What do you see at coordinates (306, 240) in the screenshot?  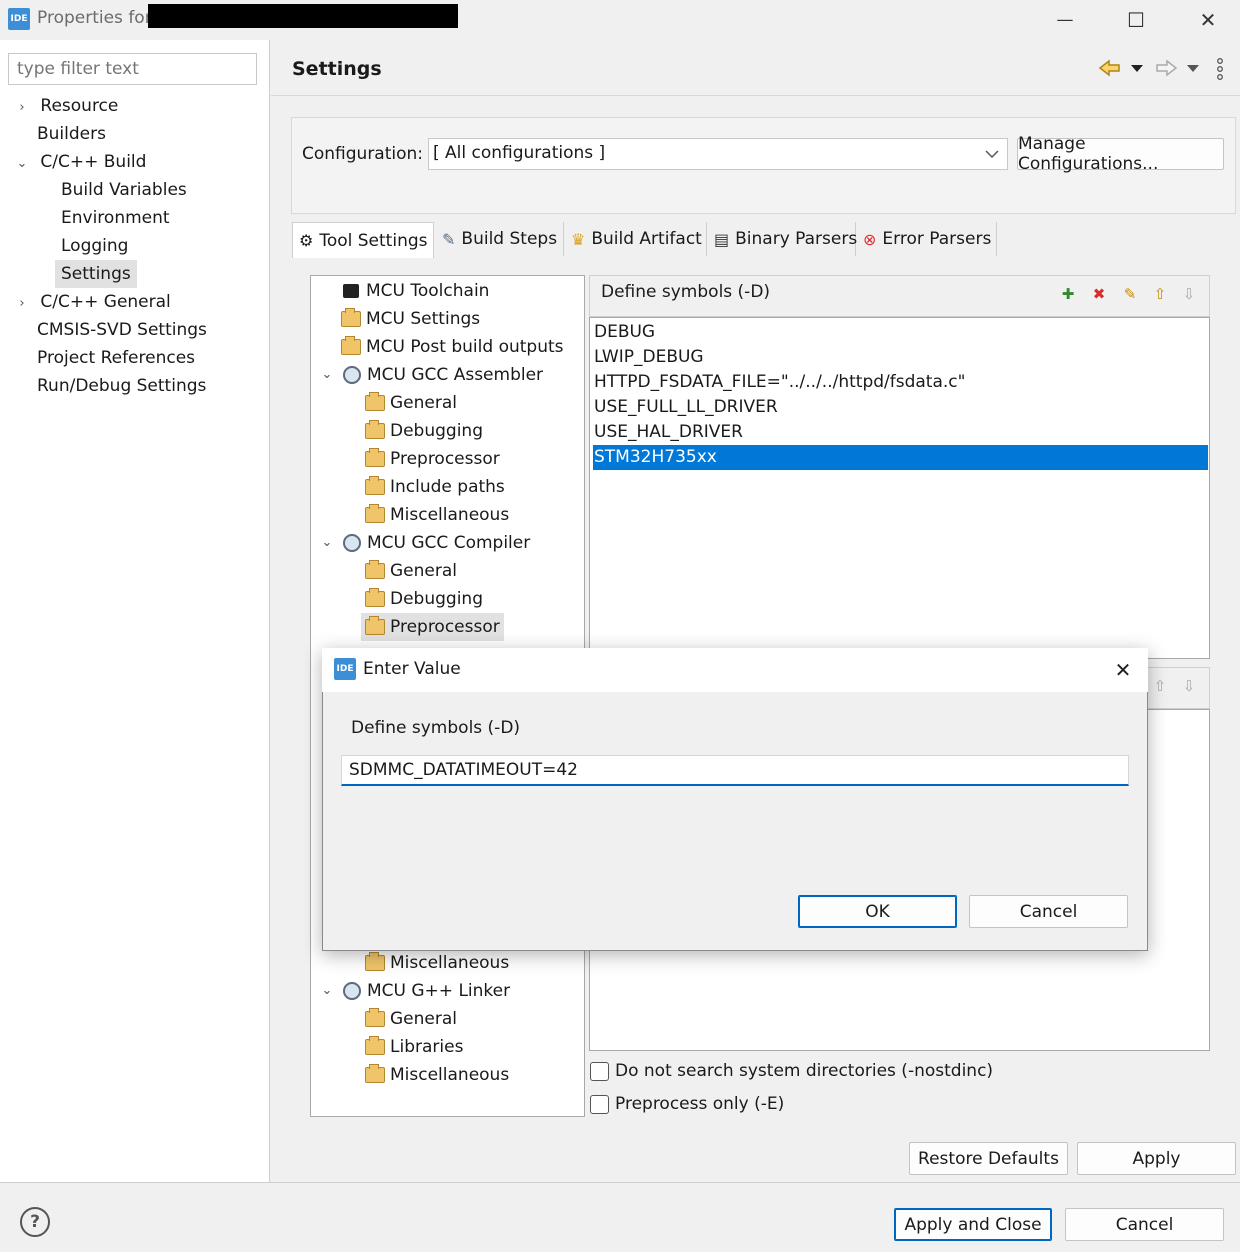 I see `tool-settings-icon: ⚙` at bounding box center [306, 240].